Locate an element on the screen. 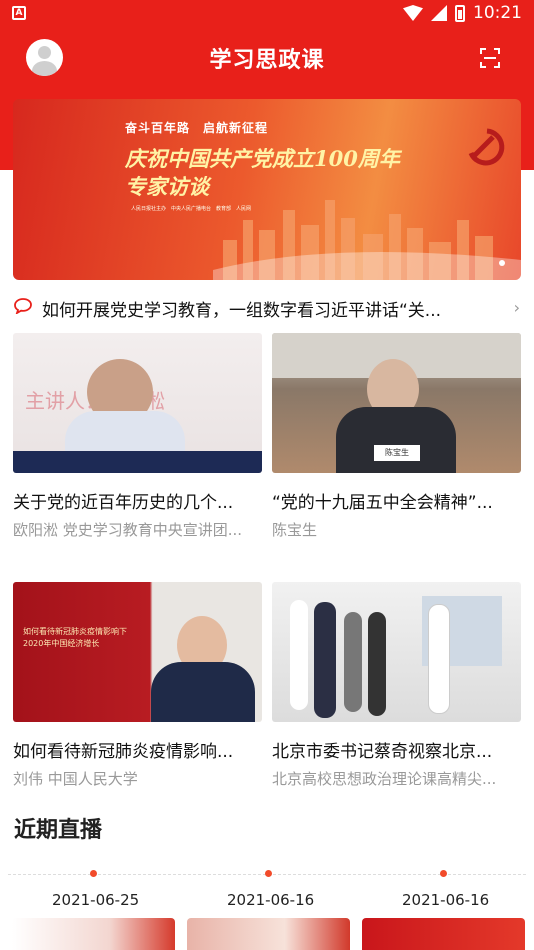  speech-bubble-icon is located at coordinates (23, 306).